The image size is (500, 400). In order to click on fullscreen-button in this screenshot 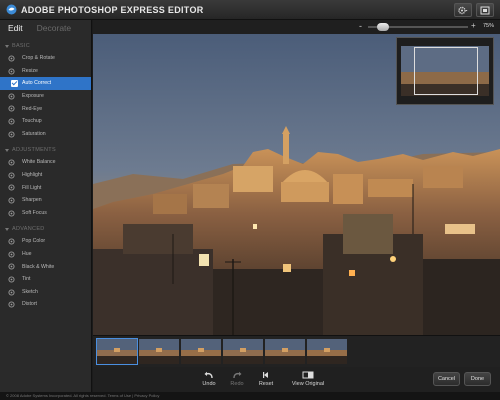, I will do `click(485, 10)`.